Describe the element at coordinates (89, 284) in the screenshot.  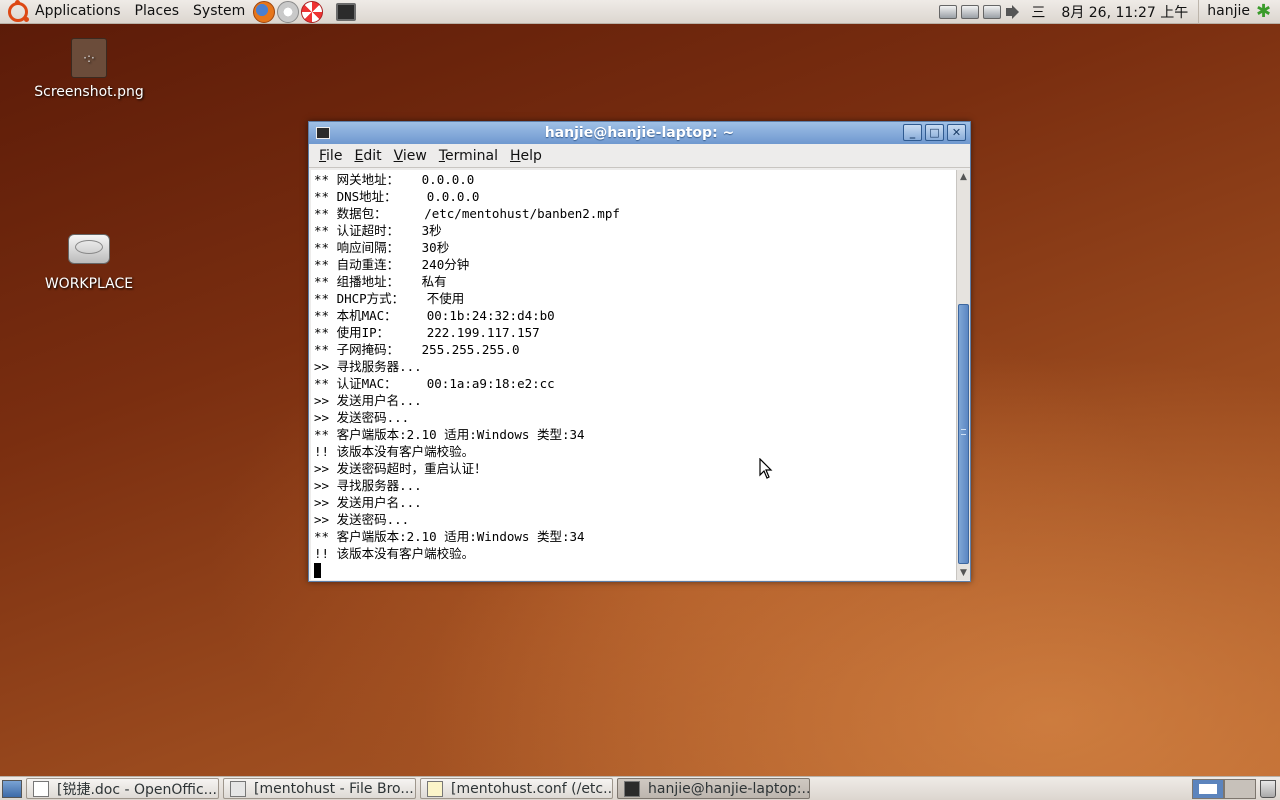
I see `desktop-icon-label: WORKPLACE` at that location.